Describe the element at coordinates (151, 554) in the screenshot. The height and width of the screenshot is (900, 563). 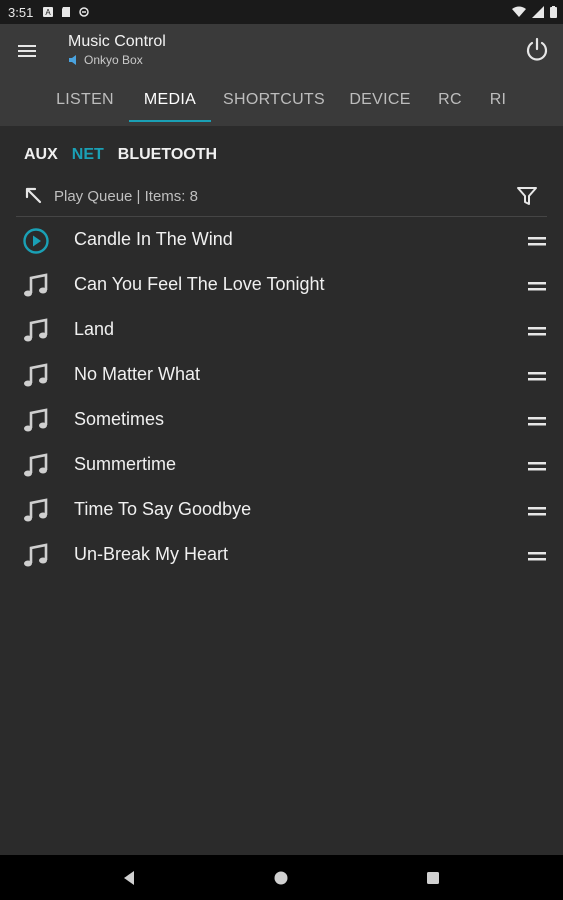
I see `track-title: Un-Break My Heart` at that location.